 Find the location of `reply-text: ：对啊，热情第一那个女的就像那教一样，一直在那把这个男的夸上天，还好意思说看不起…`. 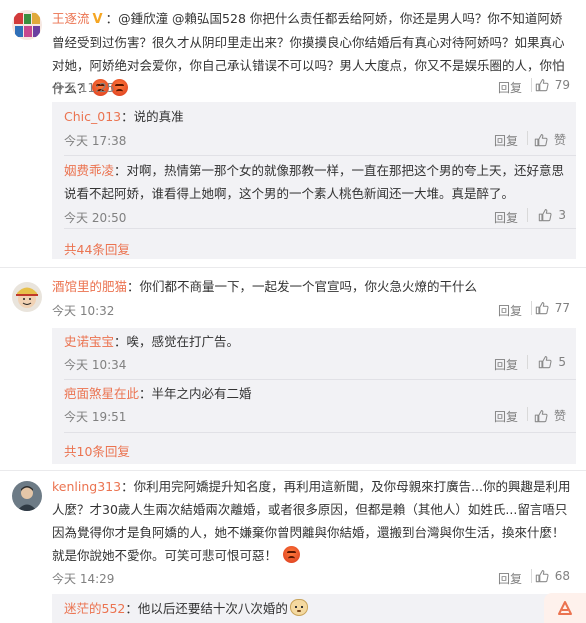

reply-text: ：对啊，热情第一那个女的就像那教一样，一直在那把这个男的夸上天，还好意思说看不起… is located at coordinates (314, 182).